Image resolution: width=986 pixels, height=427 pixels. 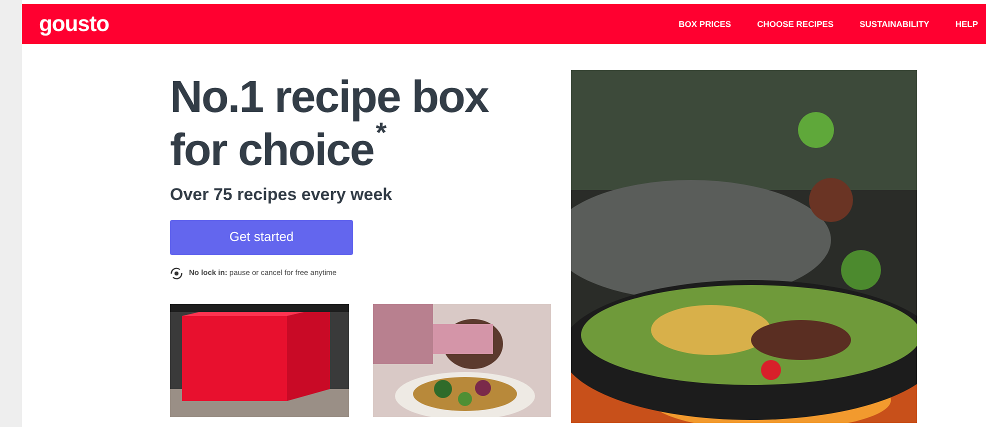 What do you see at coordinates (705, 24) in the screenshot?
I see `nav-link: BOX PRICES` at bounding box center [705, 24].